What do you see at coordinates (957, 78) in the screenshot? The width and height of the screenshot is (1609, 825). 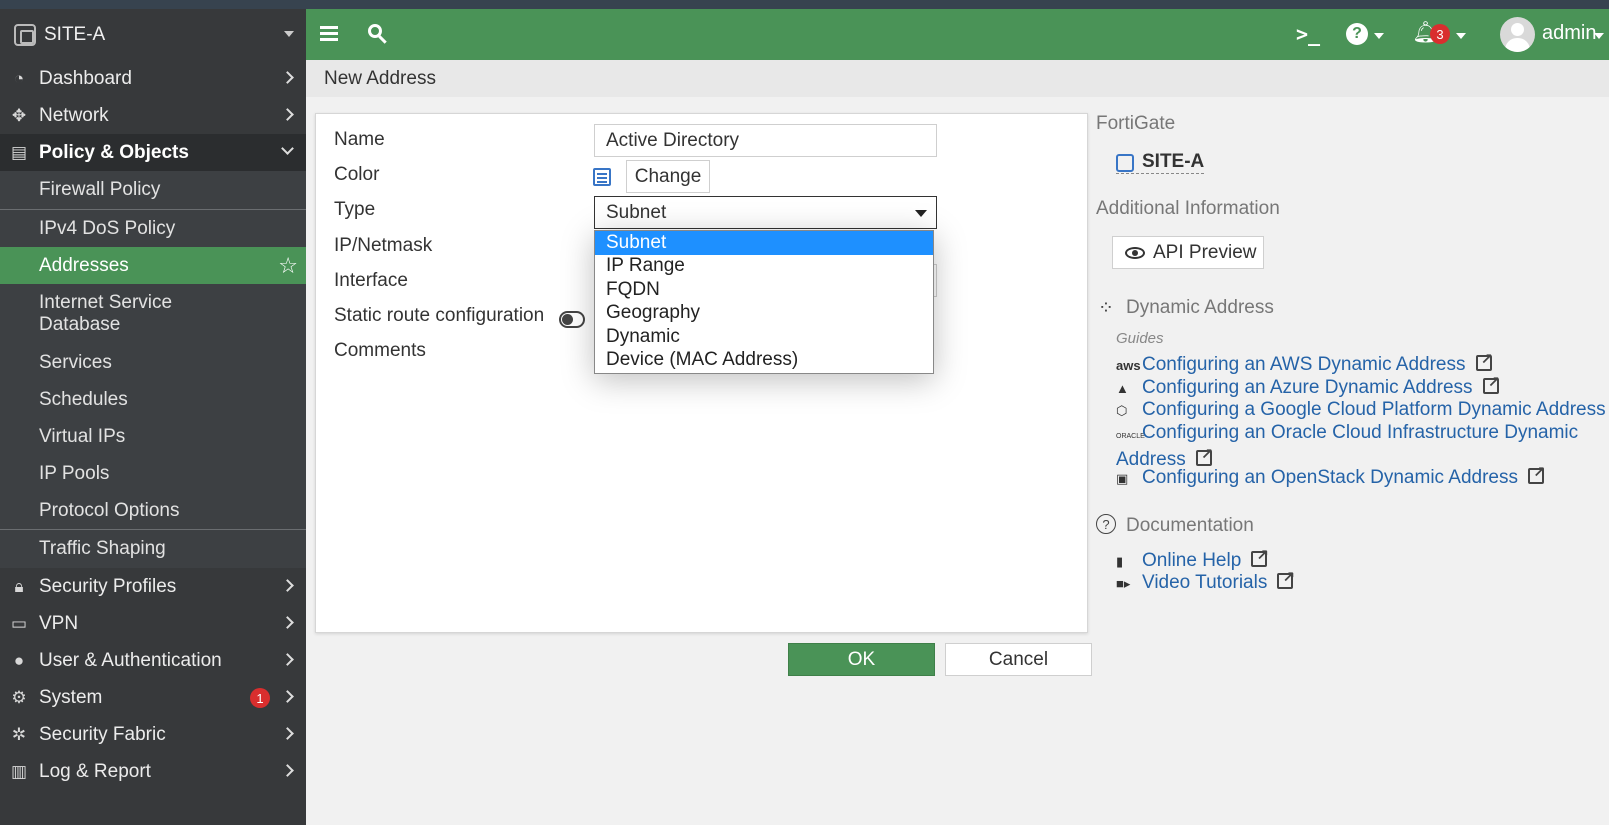 I see `page-title: New Address` at bounding box center [957, 78].